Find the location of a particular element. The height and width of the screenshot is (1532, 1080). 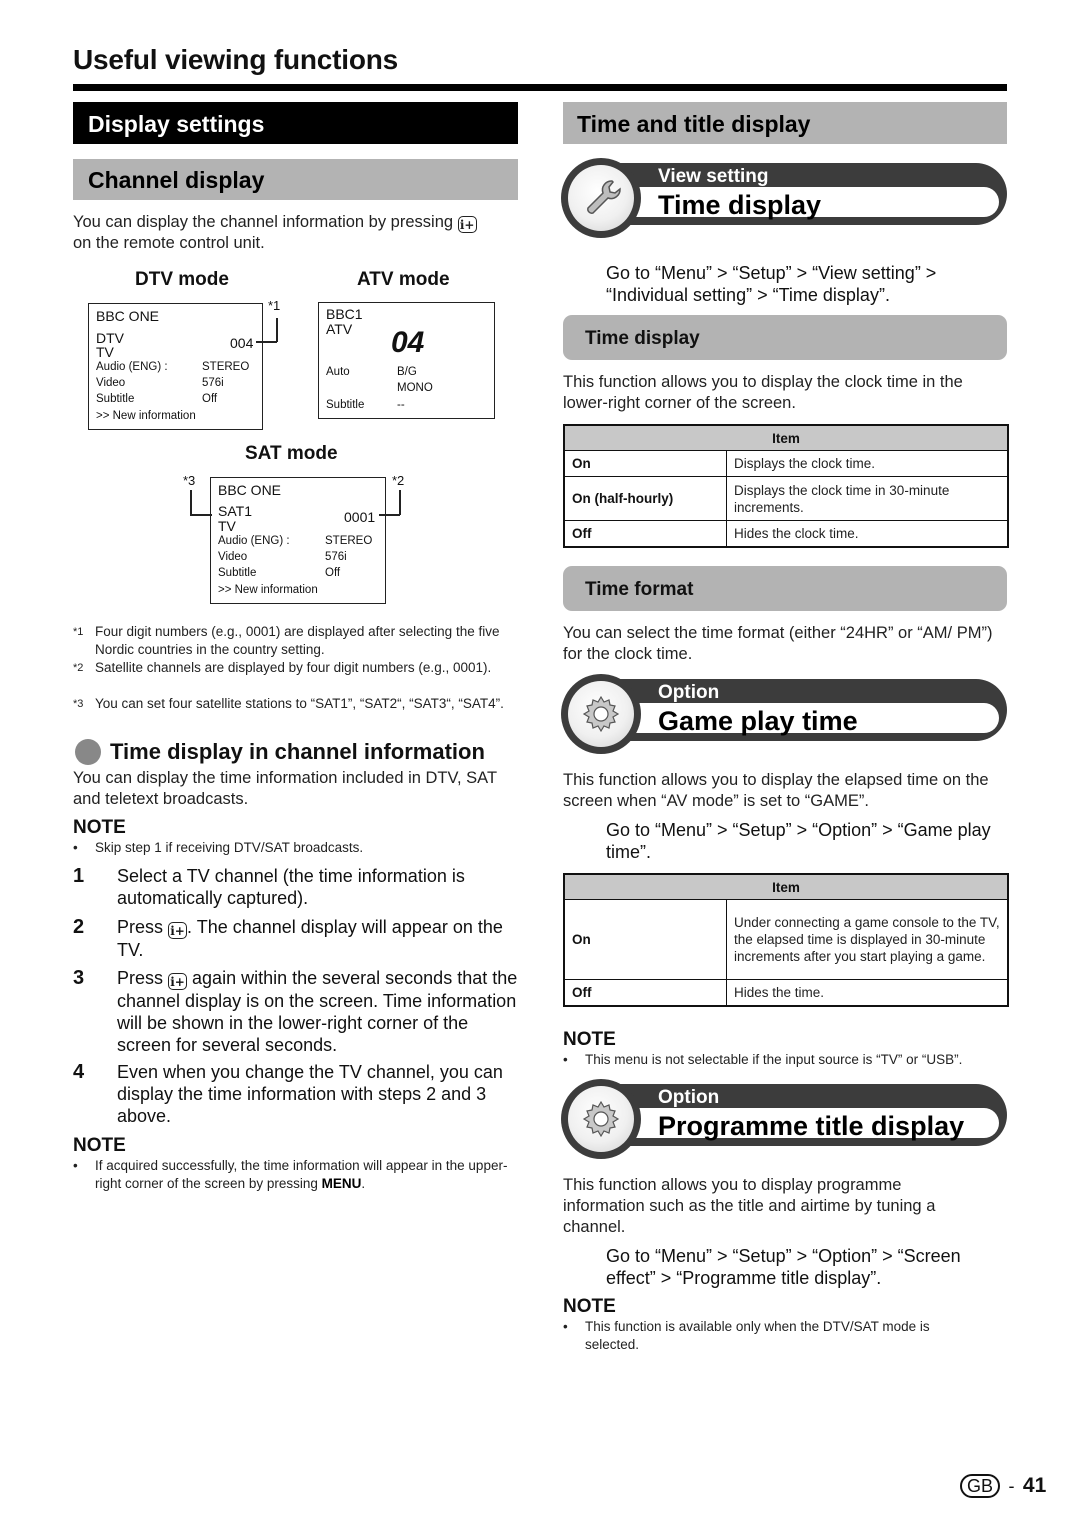

wrench-icon is located at coordinates (604, 197).